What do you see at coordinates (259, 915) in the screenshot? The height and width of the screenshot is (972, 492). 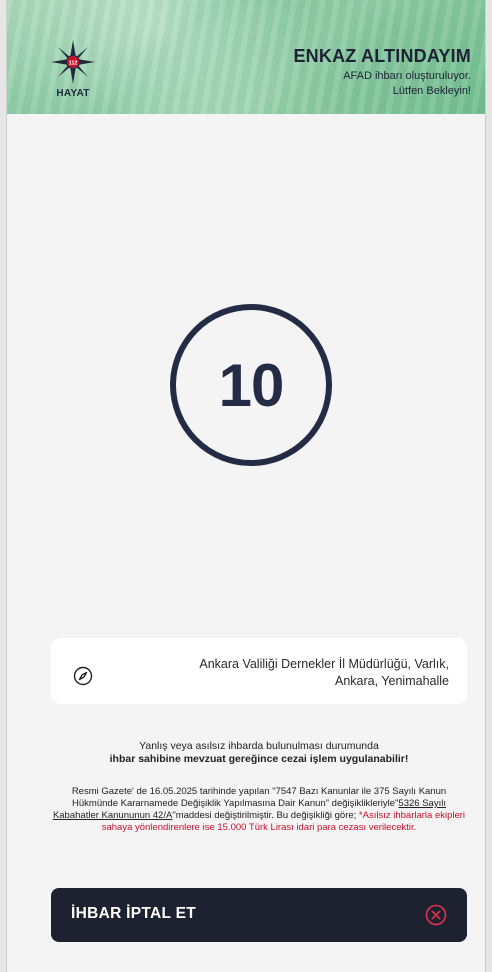 I see `cancel-report-button: İHBAR İPTAL ET` at bounding box center [259, 915].